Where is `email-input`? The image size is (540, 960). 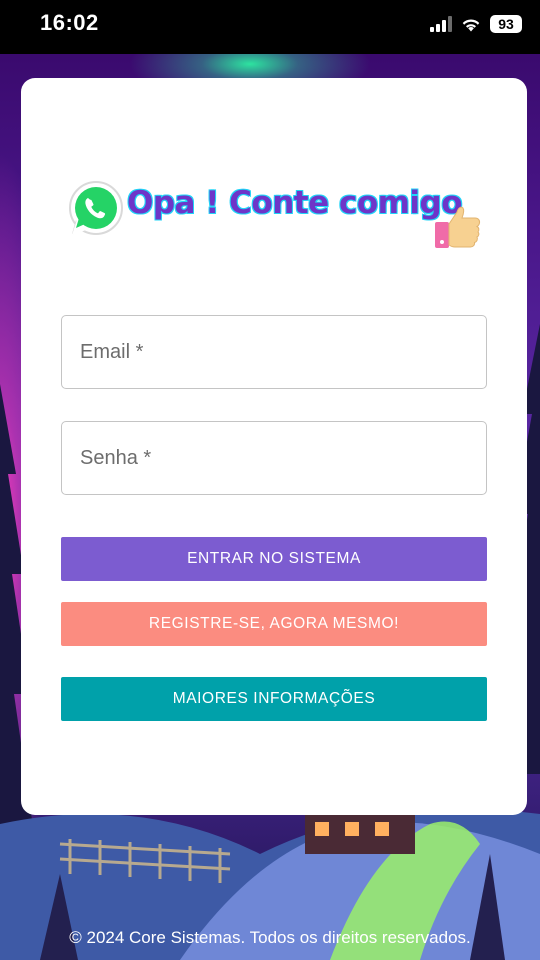
email-input is located at coordinates (274, 352).